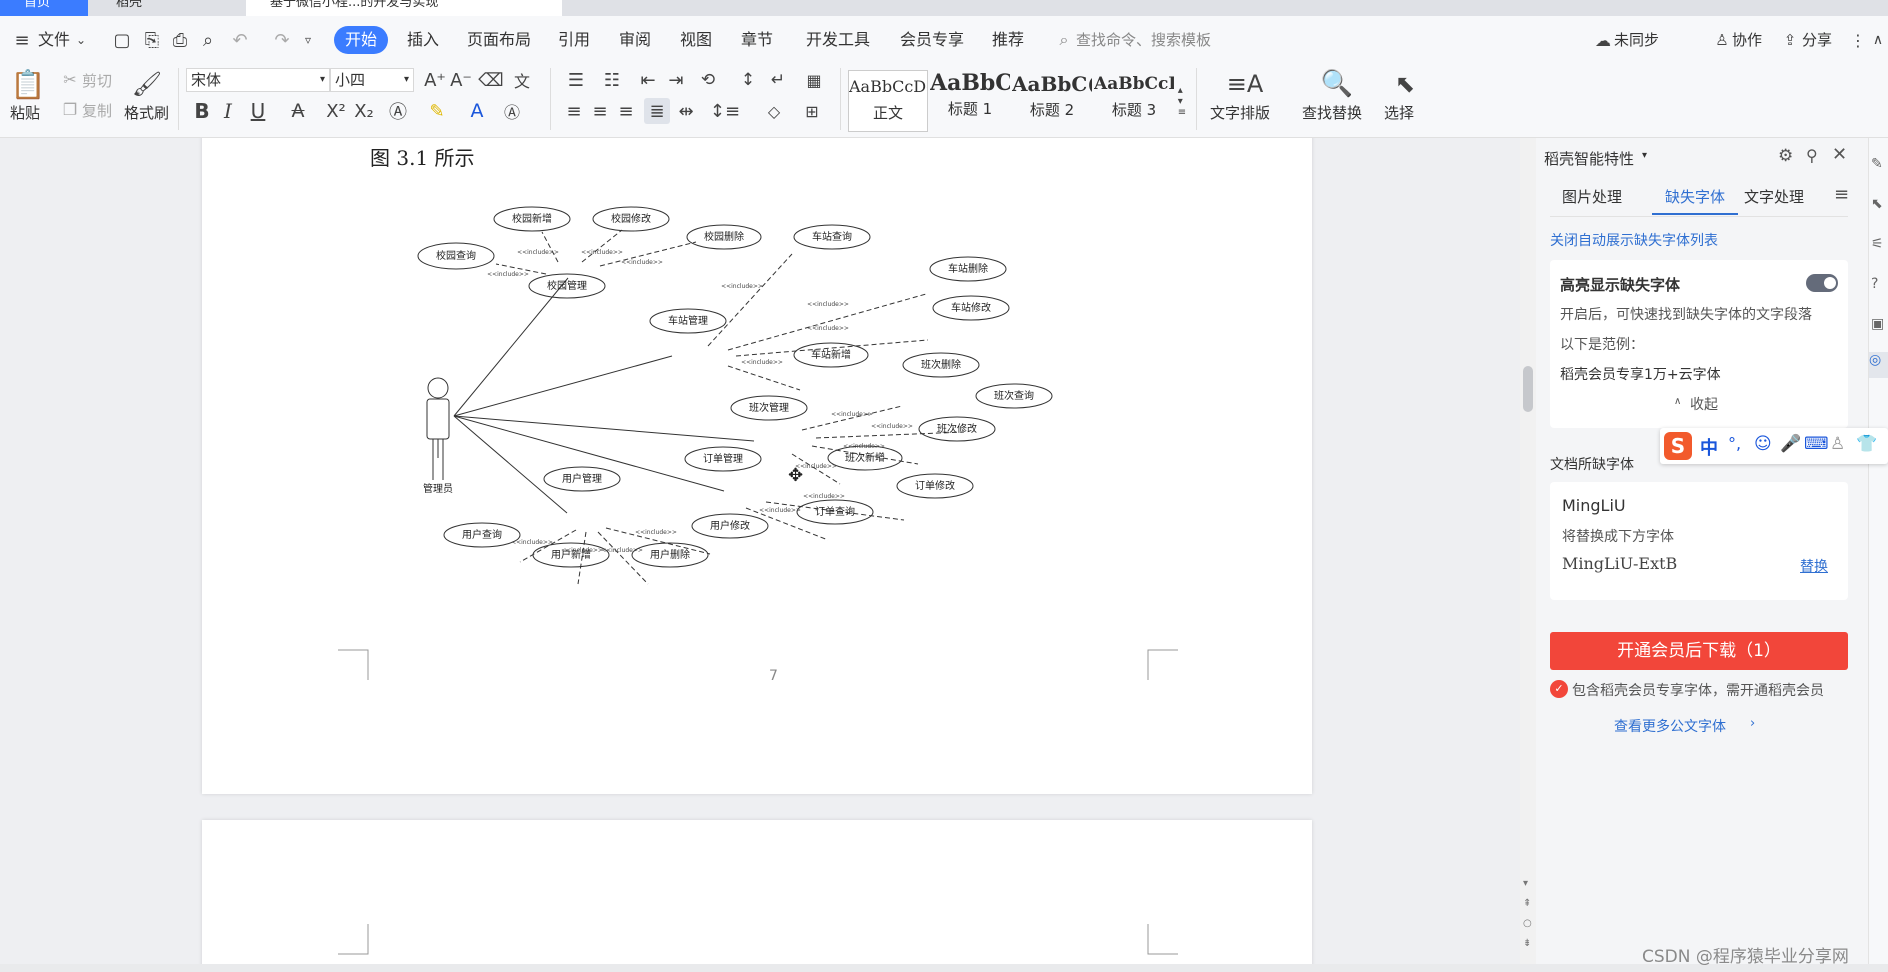 This screenshot has width=1888, height=972. What do you see at coordinates (1822, 283) in the screenshot?
I see `highlight-toggle` at bounding box center [1822, 283].